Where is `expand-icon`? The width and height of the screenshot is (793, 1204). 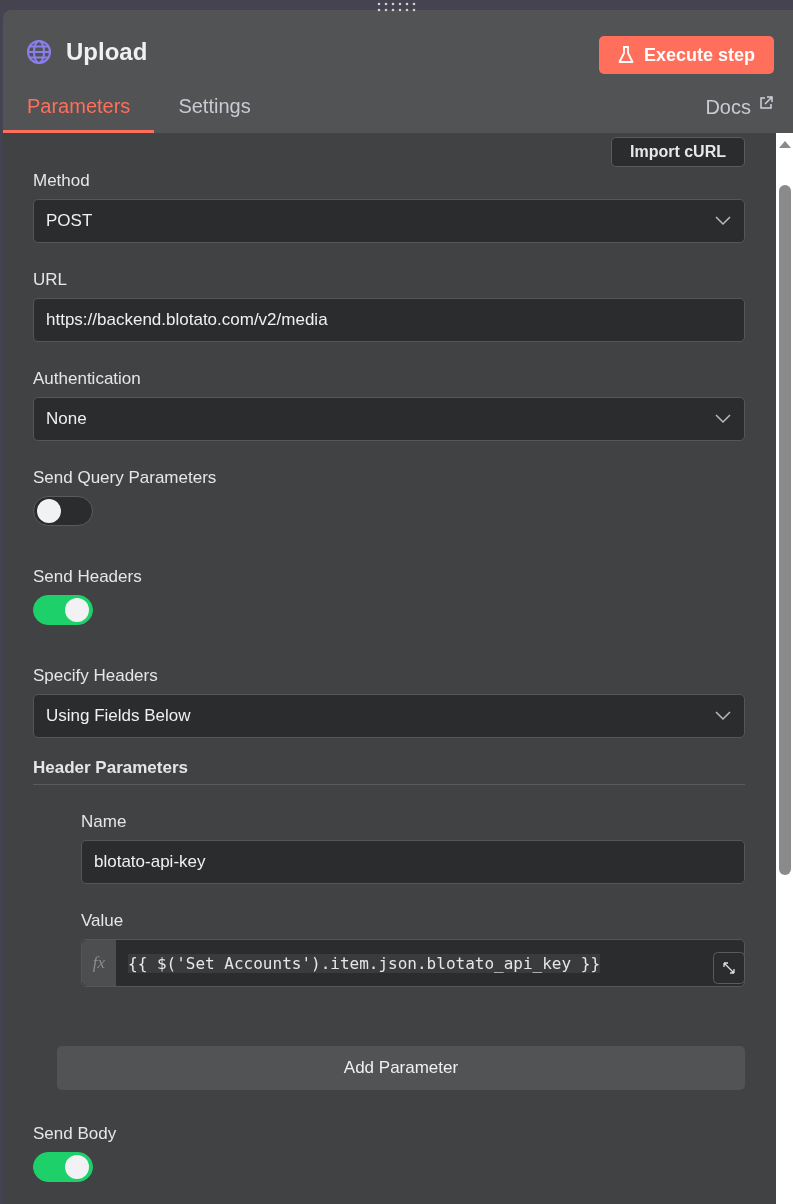
expand-icon is located at coordinates (729, 968).